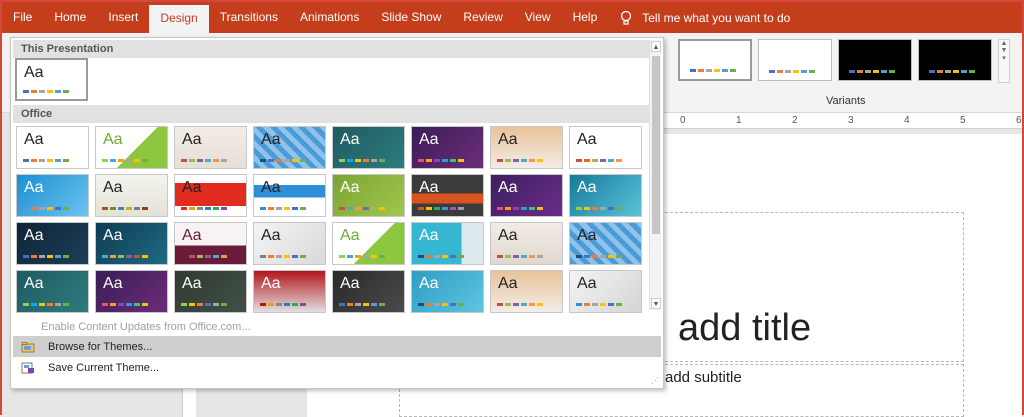  What do you see at coordinates (249, 17) in the screenshot?
I see `tab-transitions: Transitions` at bounding box center [249, 17].